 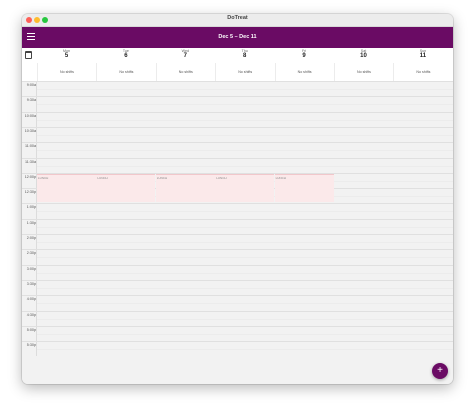 I want to click on day-date: 11, so click(x=423, y=56).